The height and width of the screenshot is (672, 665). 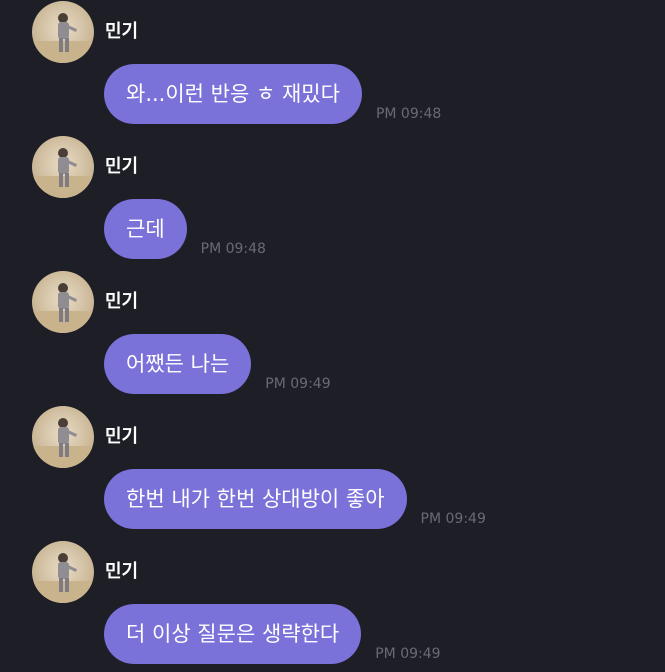 I want to click on message-bubble: 와...이런 반응 ㅎ 재밌다, so click(x=233, y=94).